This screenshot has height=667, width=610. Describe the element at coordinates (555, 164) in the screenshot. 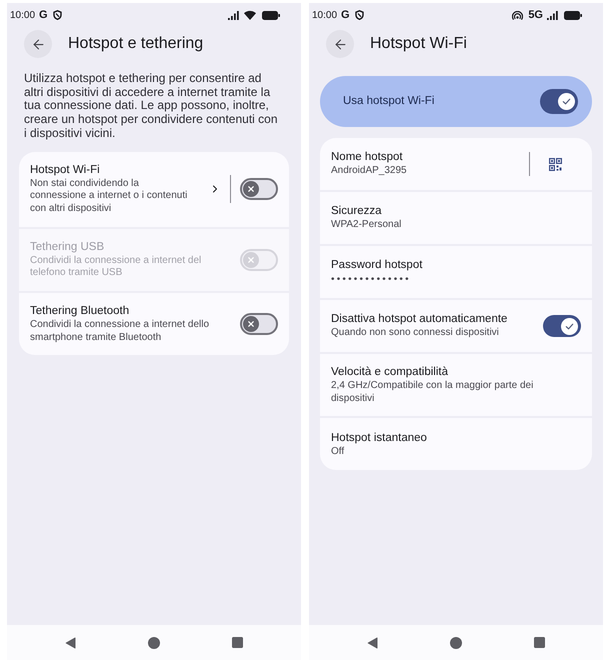

I see `qr-code-icon` at that location.